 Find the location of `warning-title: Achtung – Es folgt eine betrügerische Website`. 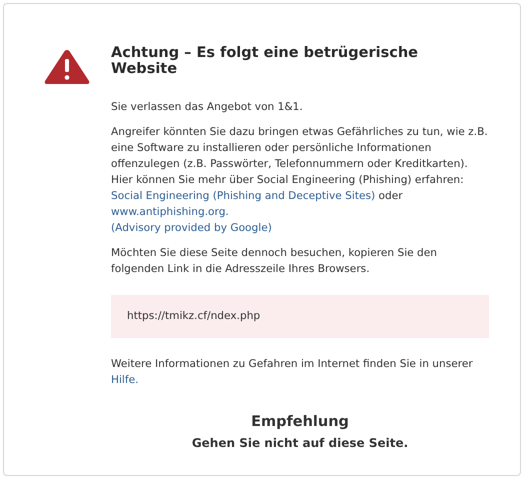

warning-title: Achtung – Es folgt eine betrügerische Website is located at coordinates (265, 61).